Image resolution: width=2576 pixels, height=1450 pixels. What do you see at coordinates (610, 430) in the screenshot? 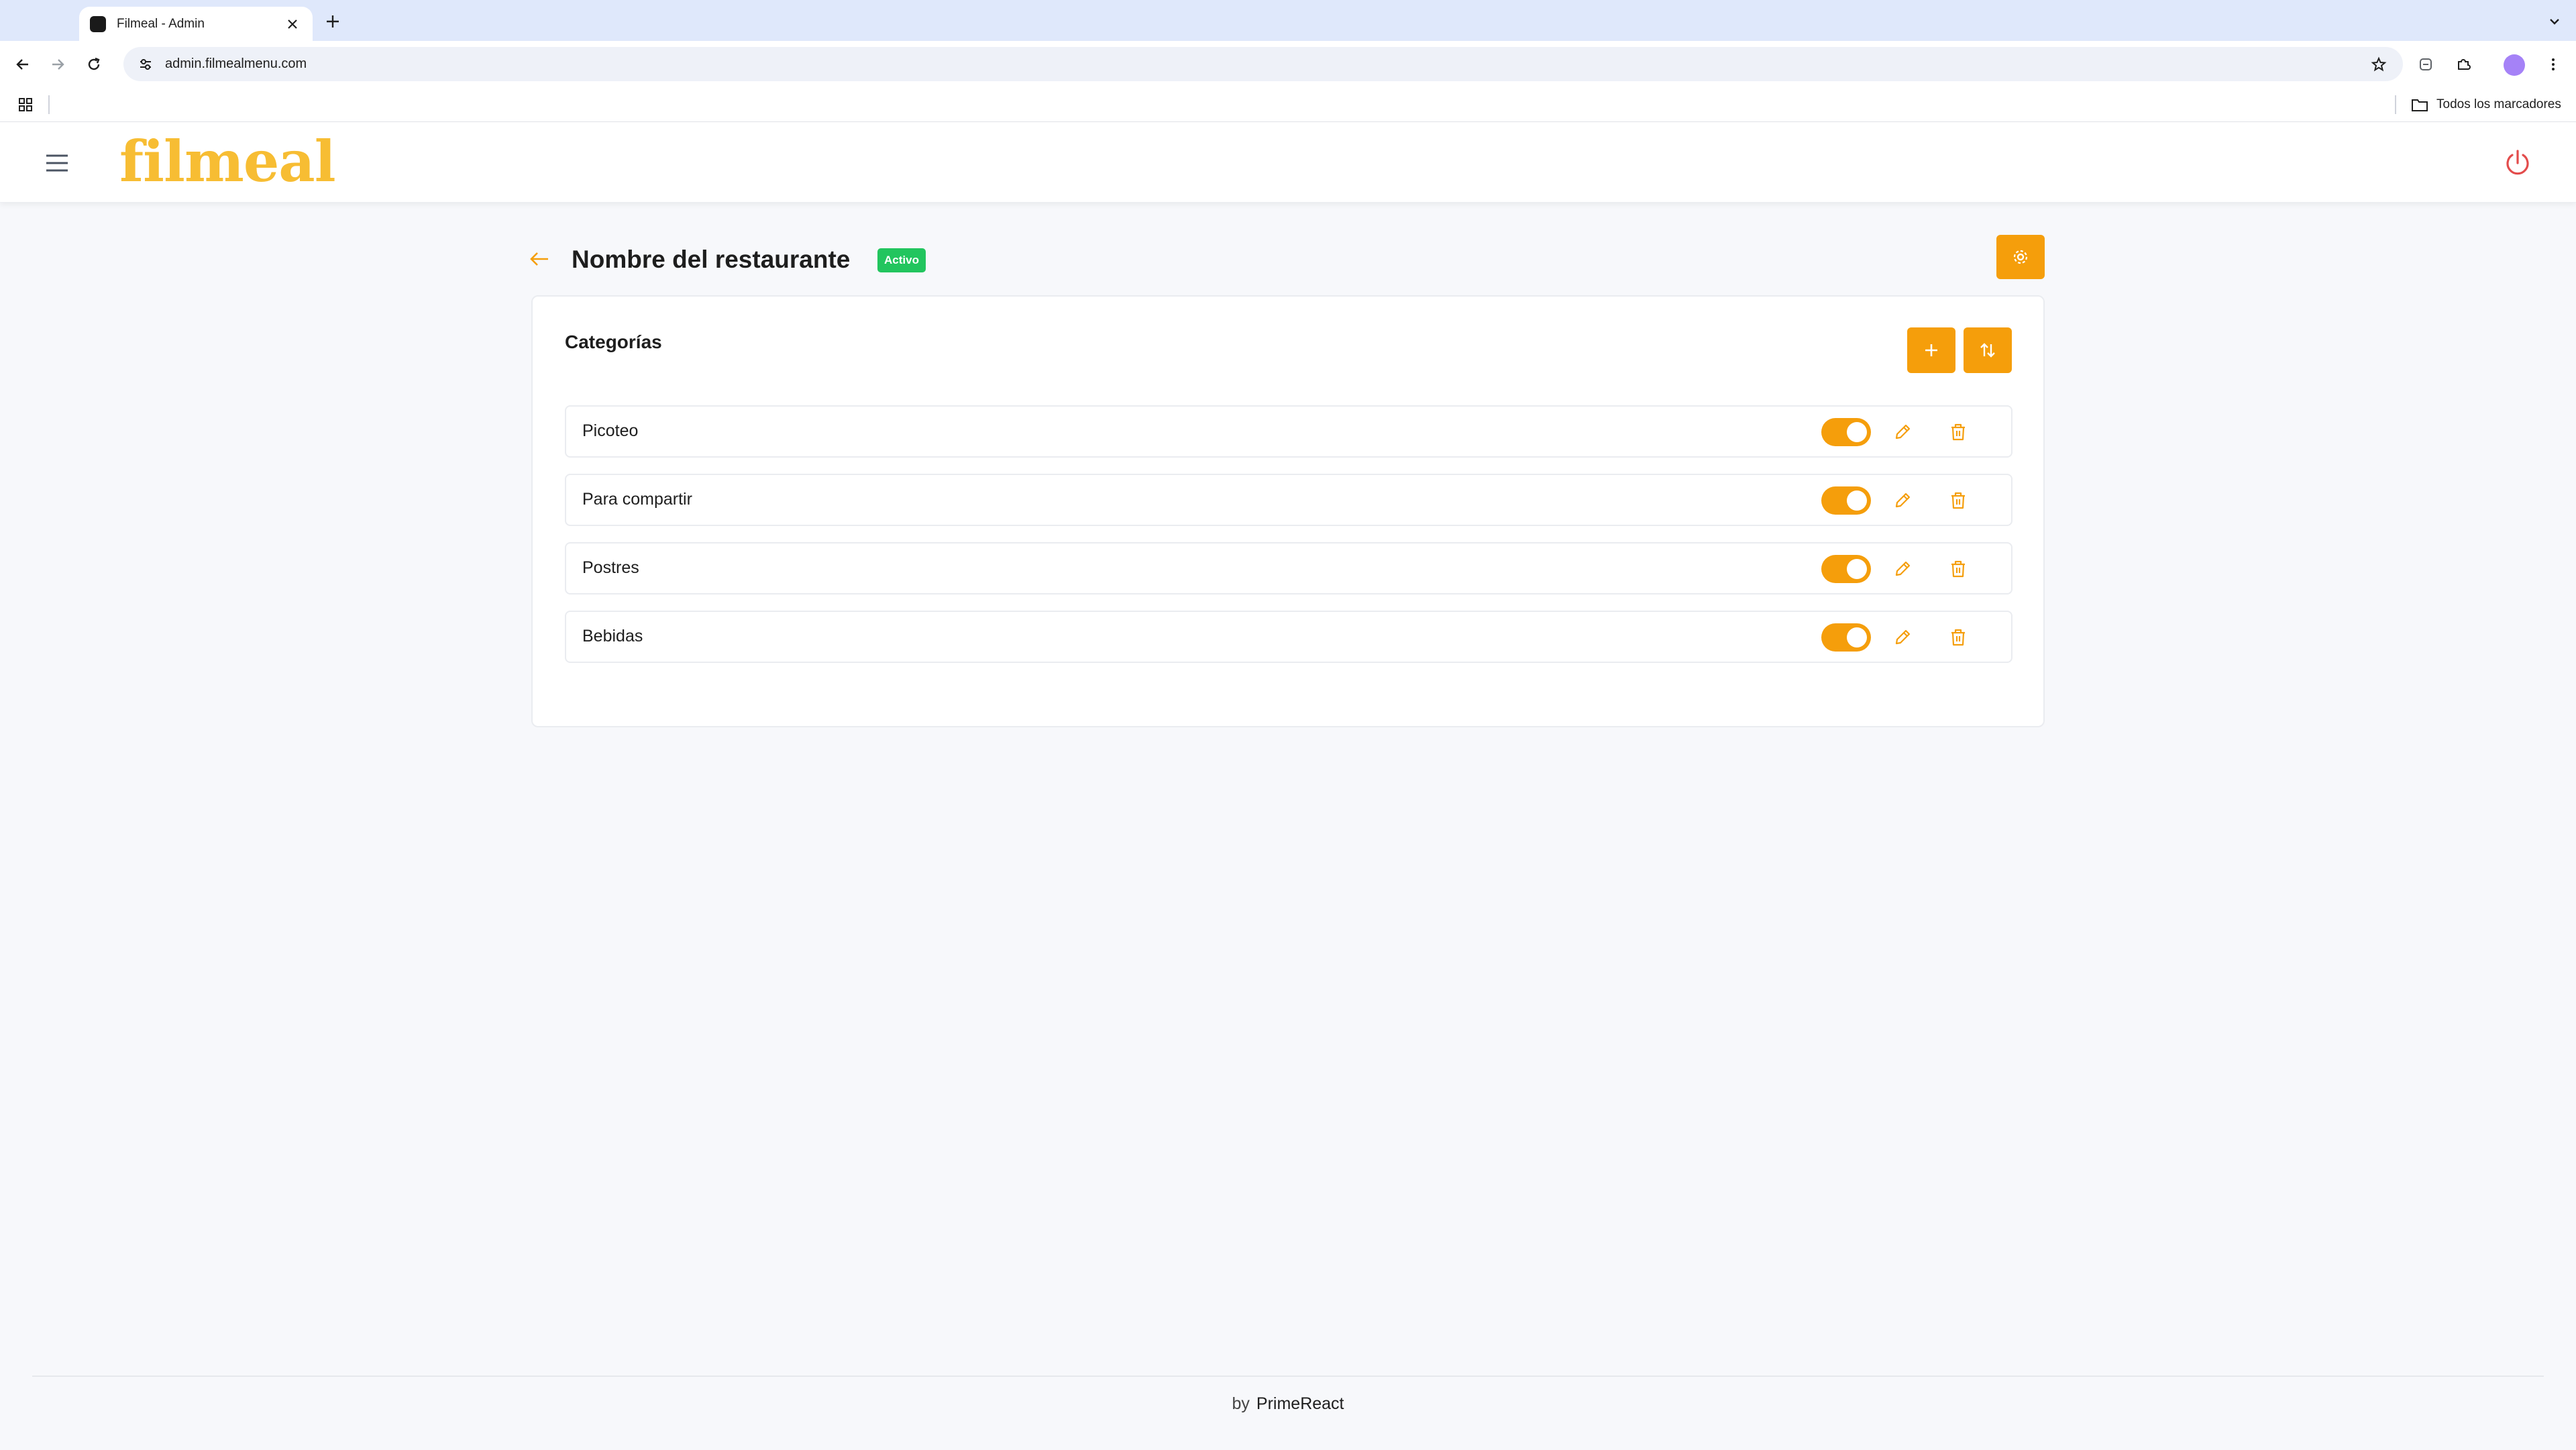
I see `category-name: Picoteo` at bounding box center [610, 430].